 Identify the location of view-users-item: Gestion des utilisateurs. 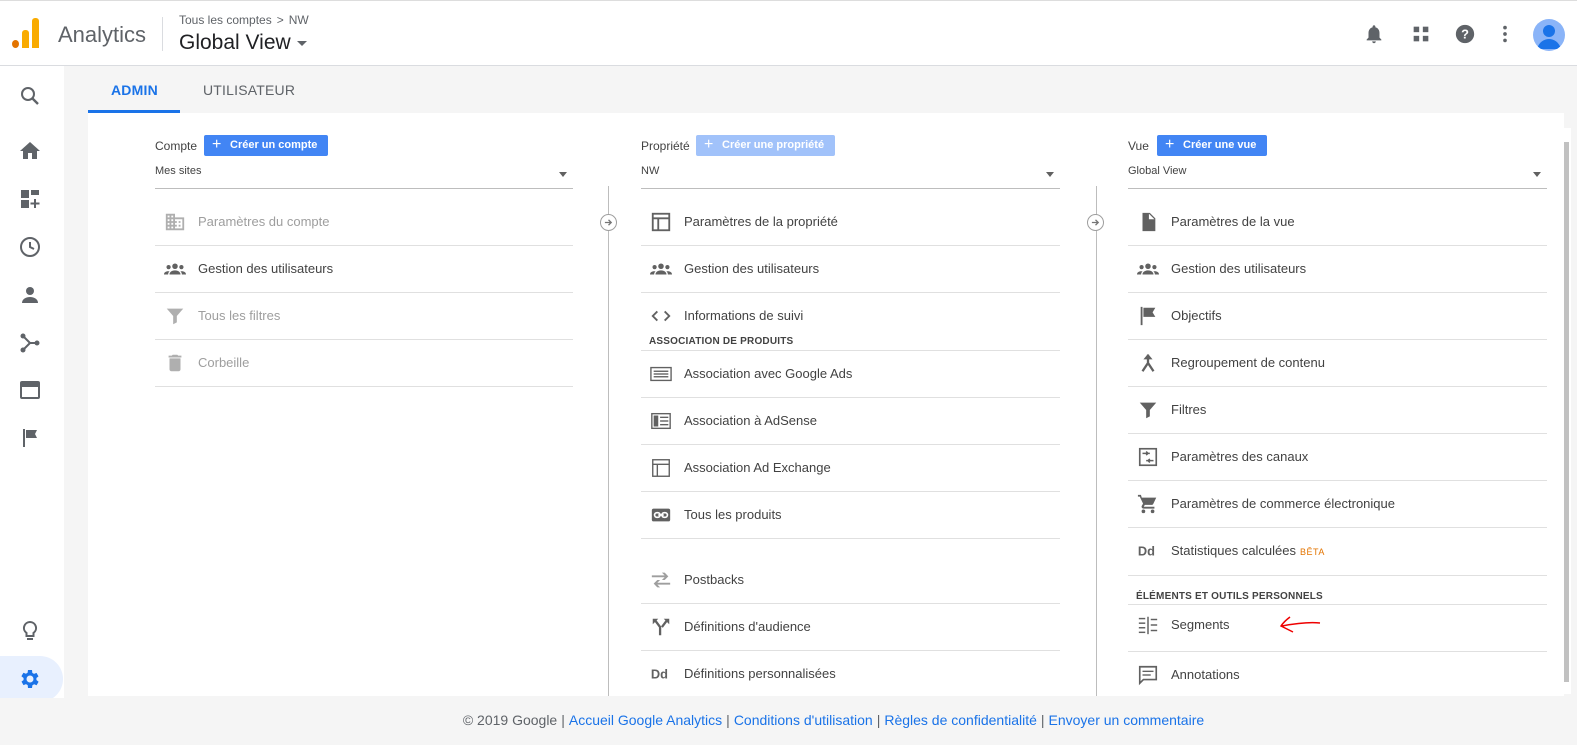
(1337, 269).